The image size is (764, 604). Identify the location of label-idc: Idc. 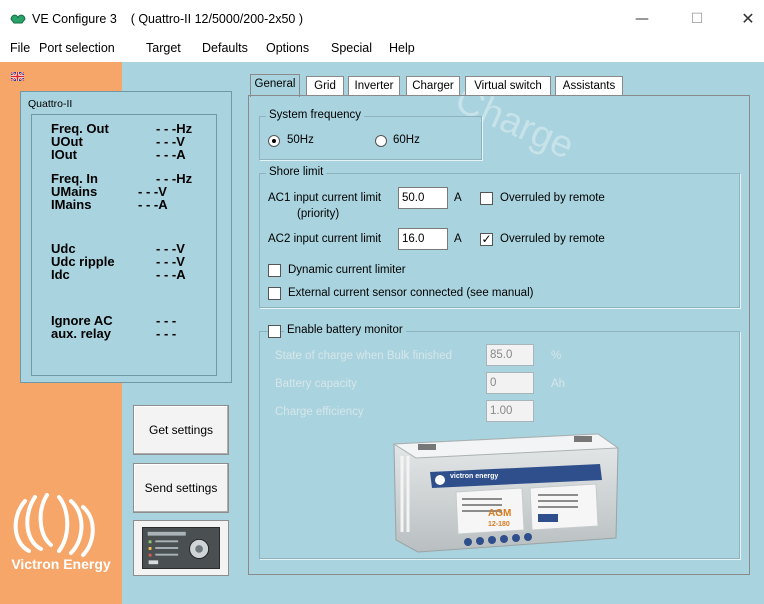
(60, 274).